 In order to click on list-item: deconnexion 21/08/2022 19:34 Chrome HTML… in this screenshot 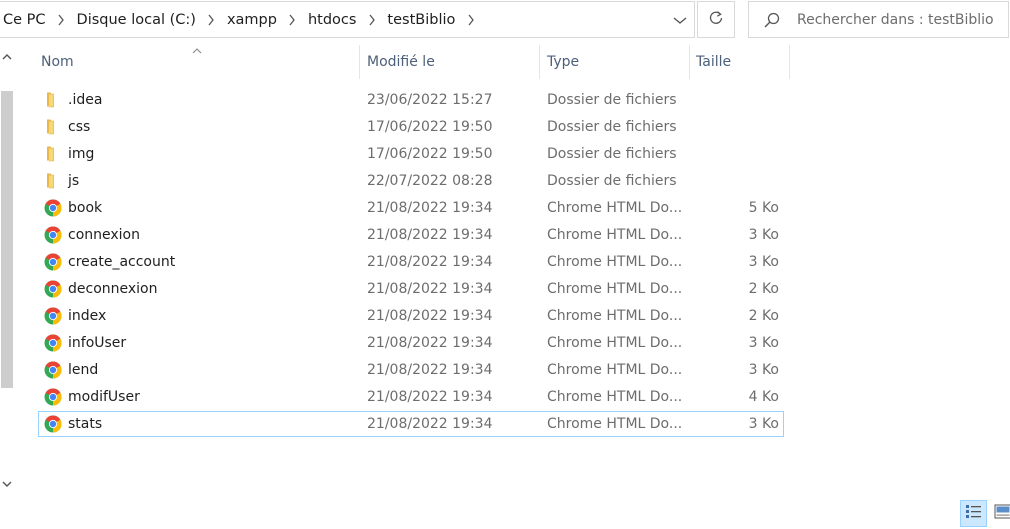, I will do `click(411, 289)`.